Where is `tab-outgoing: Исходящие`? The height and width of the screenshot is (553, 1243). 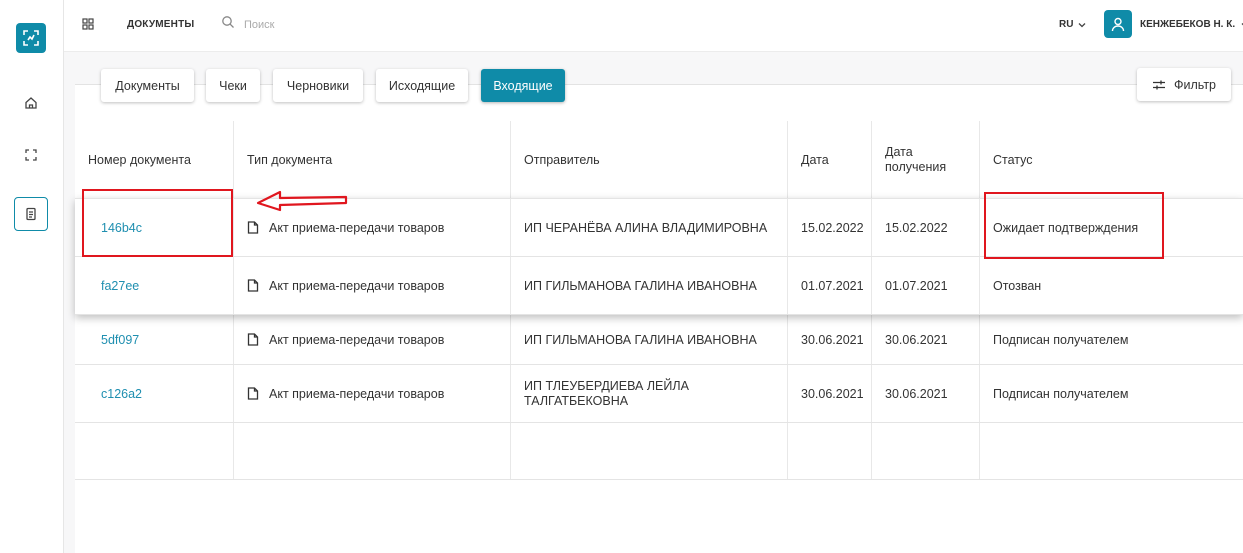
tab-outgoing: Исходящие is located at coordinates (422, 85).